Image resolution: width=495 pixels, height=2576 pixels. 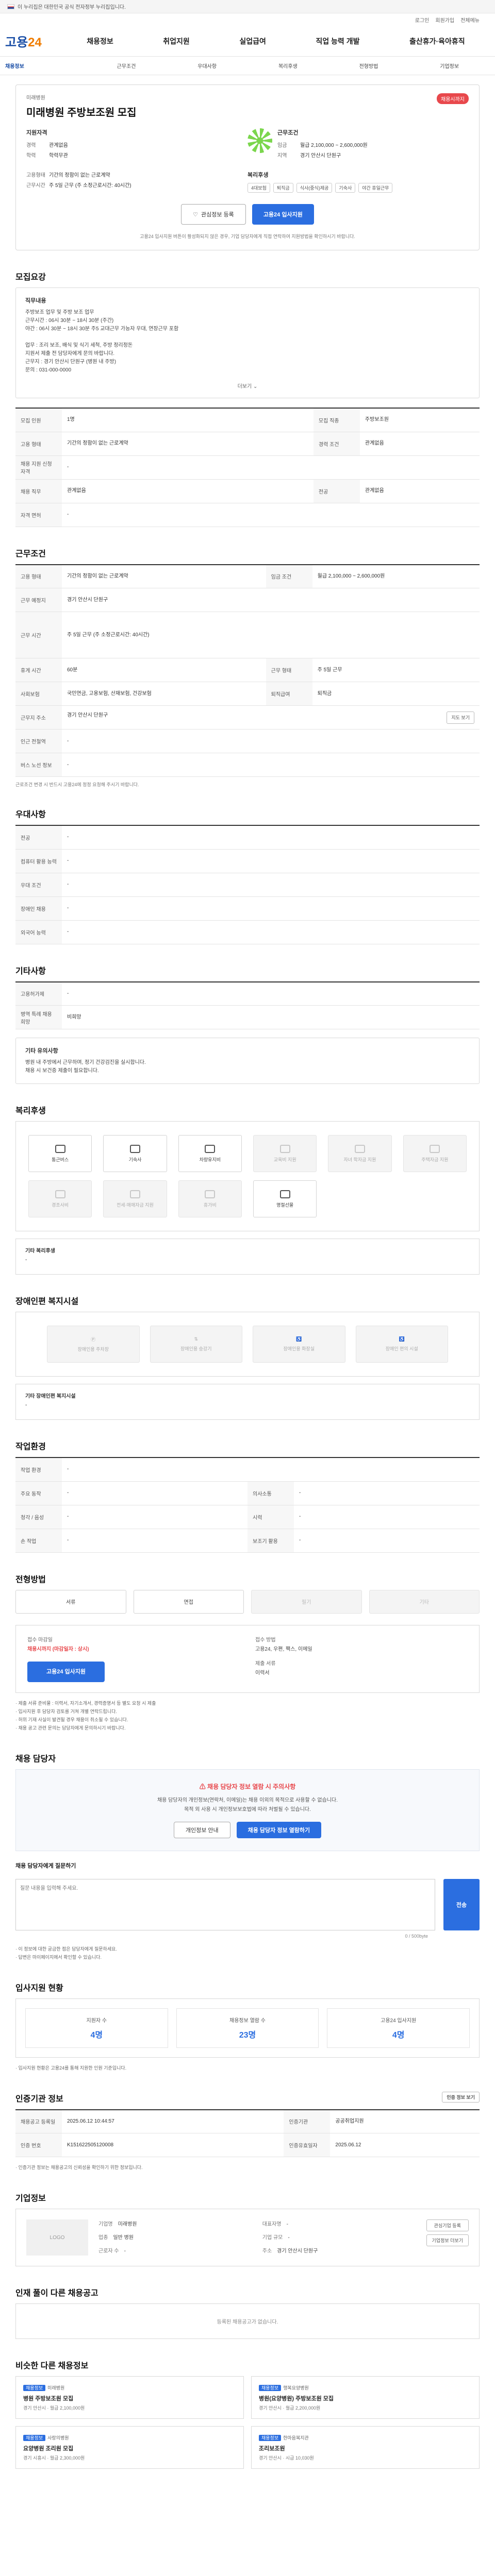 What do you see at coordinates (247, 1344) in the screenshot?
I see `facility-grid: Ⓟ 장애인용 주차장 ⇅ 장애인용 승강기 ♿ 장애인용 화장실 ♿ 장애인 편의 시설` at bounding box center [247, 1344].